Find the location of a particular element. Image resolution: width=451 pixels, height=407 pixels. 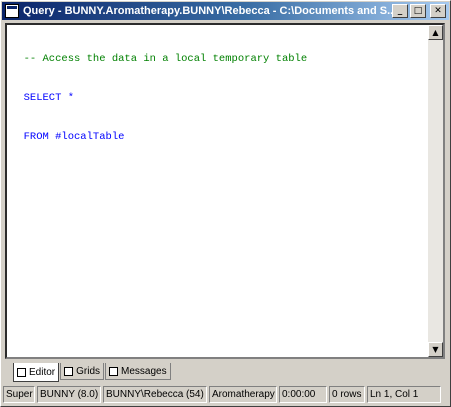

grid-icon is located at coordinates (69, 371).